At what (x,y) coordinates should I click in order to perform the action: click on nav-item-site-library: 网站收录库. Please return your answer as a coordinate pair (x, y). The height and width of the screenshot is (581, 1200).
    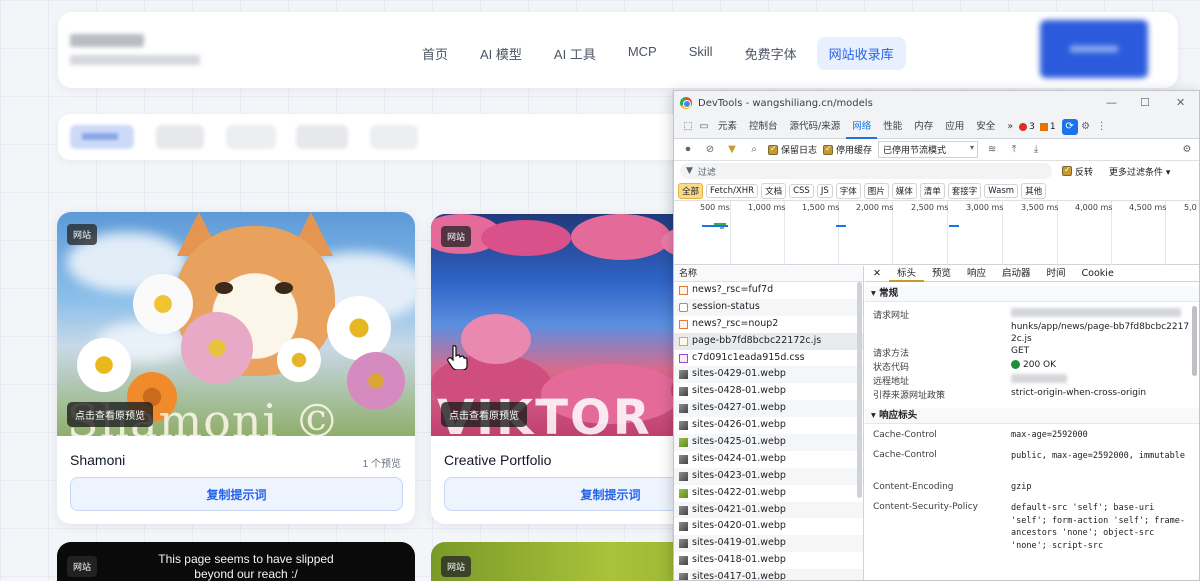
    Looking at the image, I should click on (861, 53).